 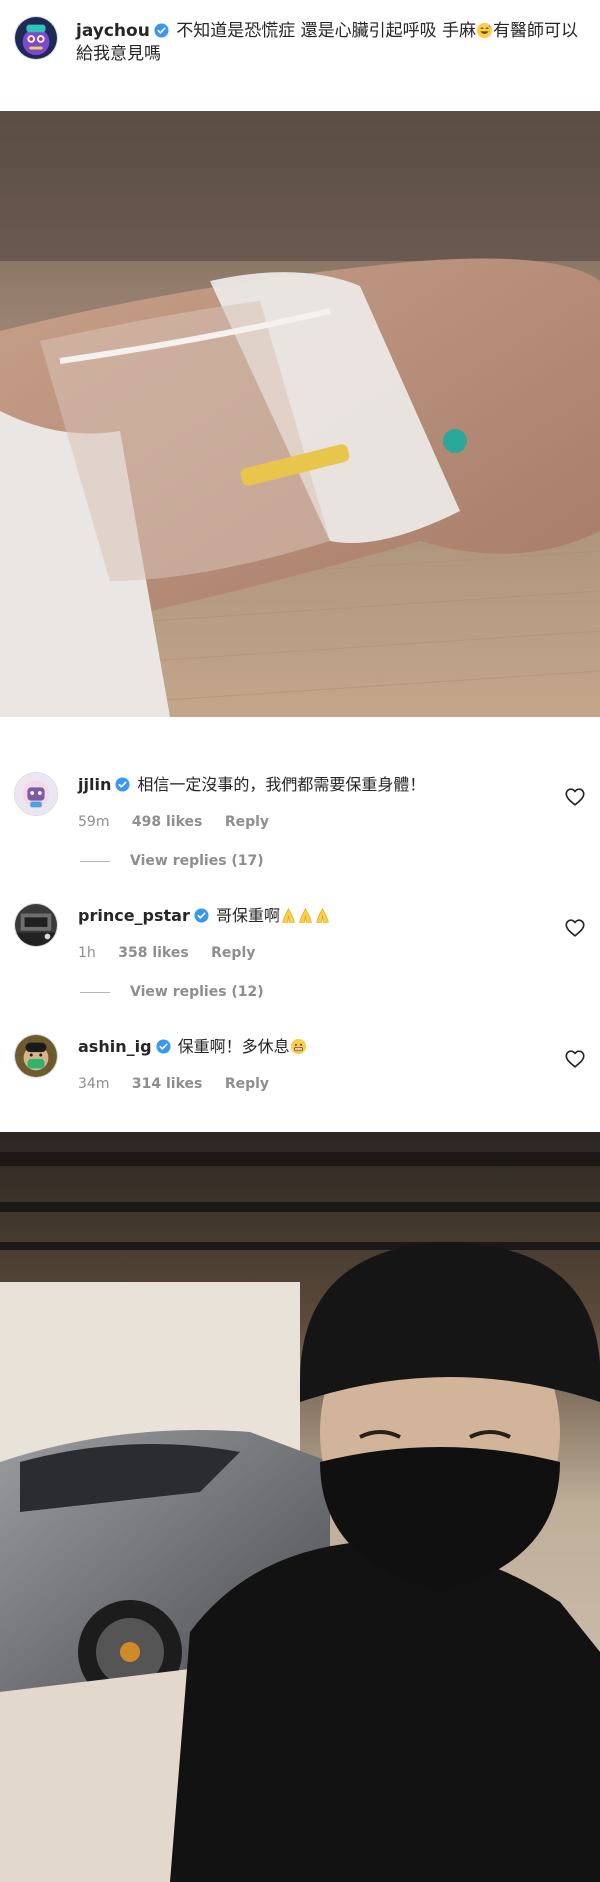 What do you see at coordinates (247, 915) in the screenshot?
I see `comment-text: 哥保重啊` at bounding box center [247, 915].